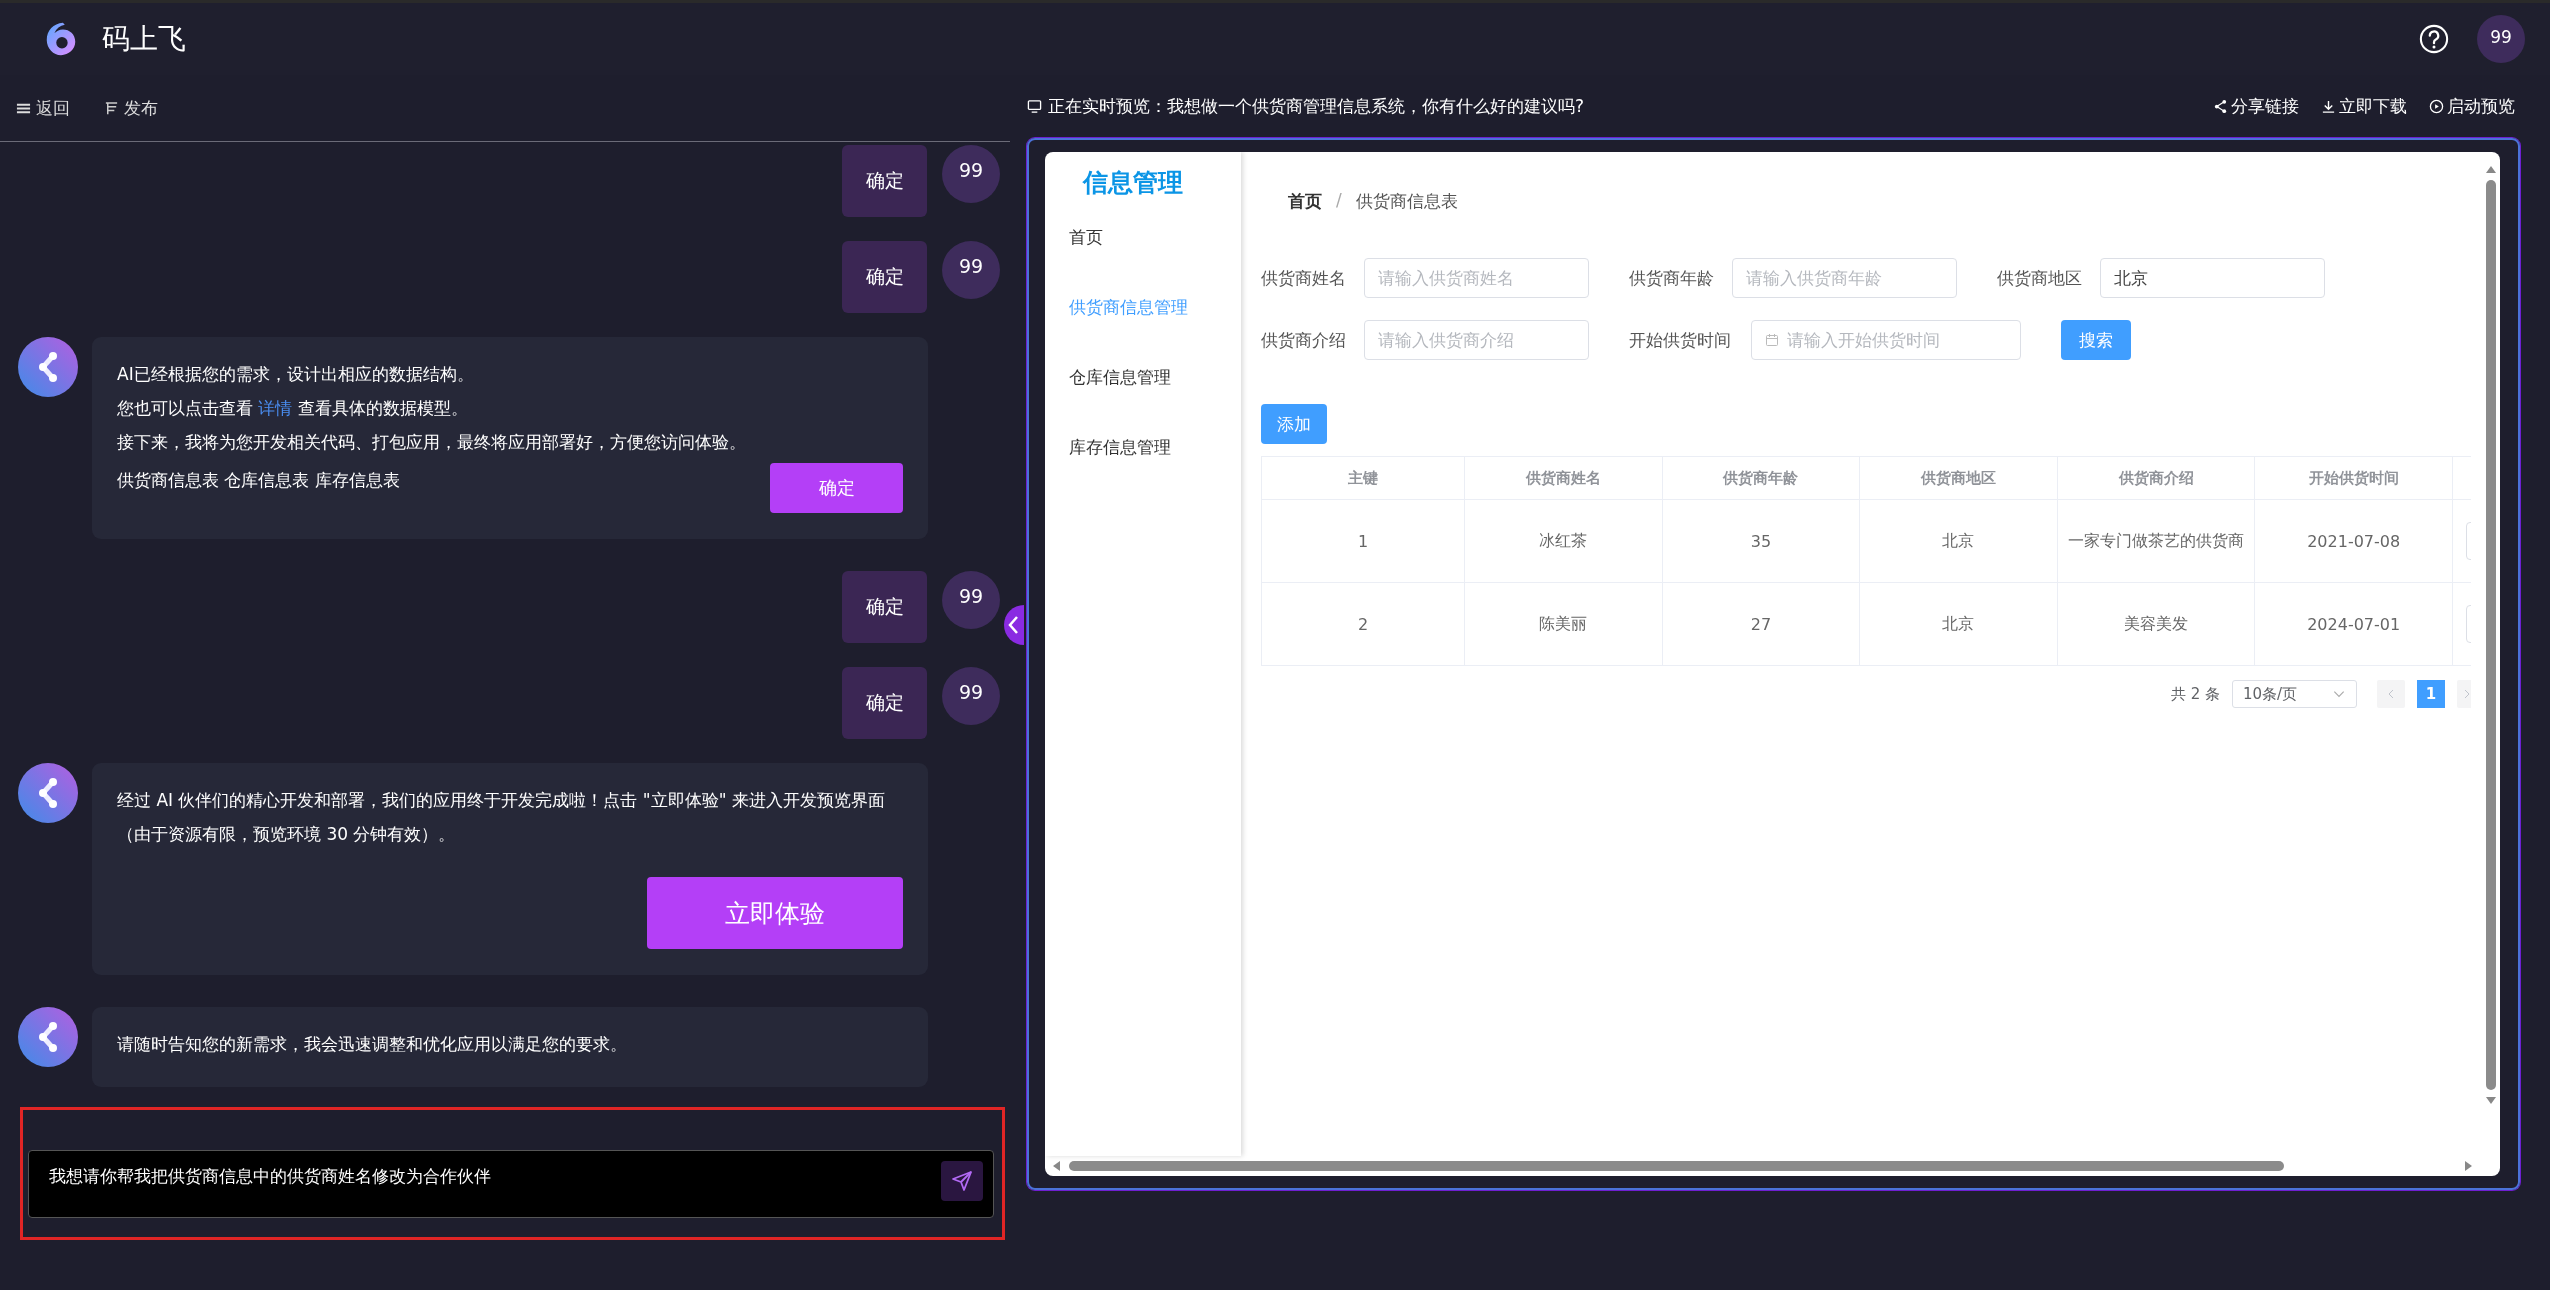 This screenshot has width=2550, height=1290. I want to click on breadcrumb-item: 首页, so click(1305, 214).